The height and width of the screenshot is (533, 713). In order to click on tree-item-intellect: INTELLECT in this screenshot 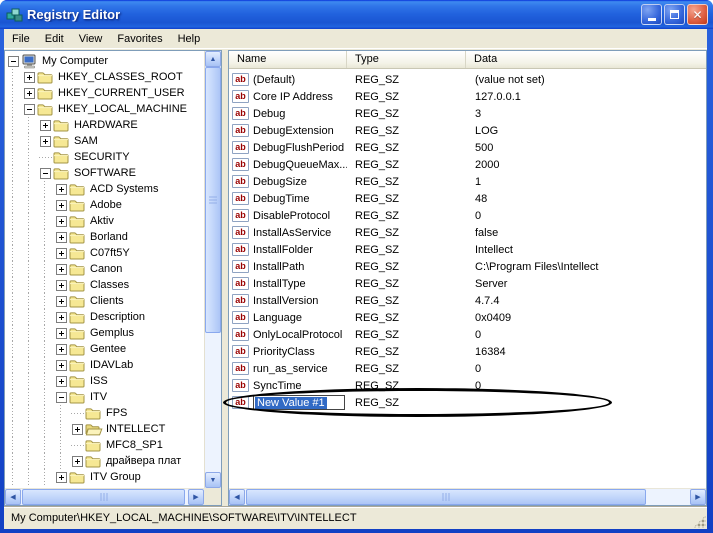, I will do `click(104, 429)`.